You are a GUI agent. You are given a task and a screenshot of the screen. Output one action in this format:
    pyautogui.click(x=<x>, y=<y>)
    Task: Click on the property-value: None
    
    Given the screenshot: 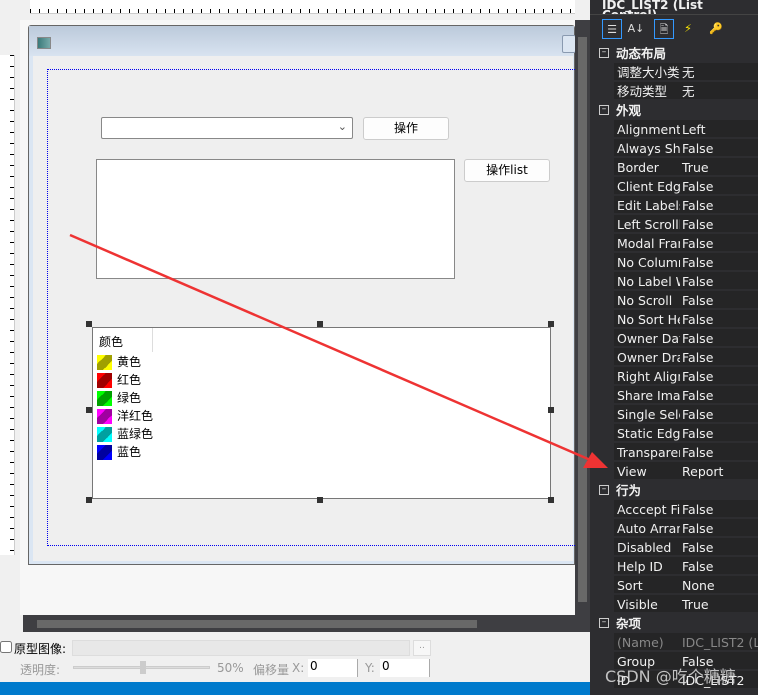 What is the action you would take?
    pyautogui.click(x=719, y=585)
    